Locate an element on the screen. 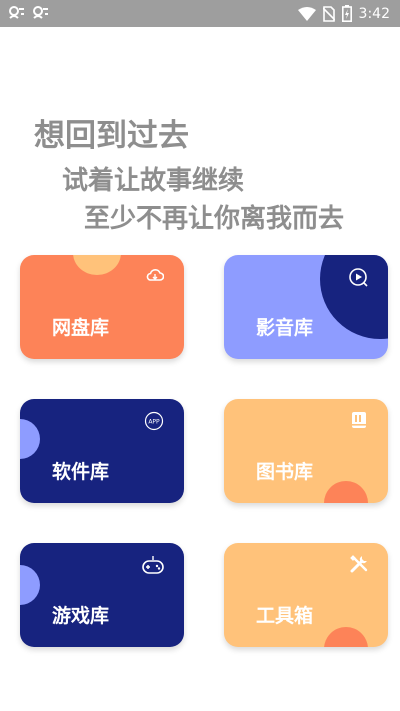 This screenshot has width=400, height=711. app-icon-text: APP is located at coordinates (154, 422).